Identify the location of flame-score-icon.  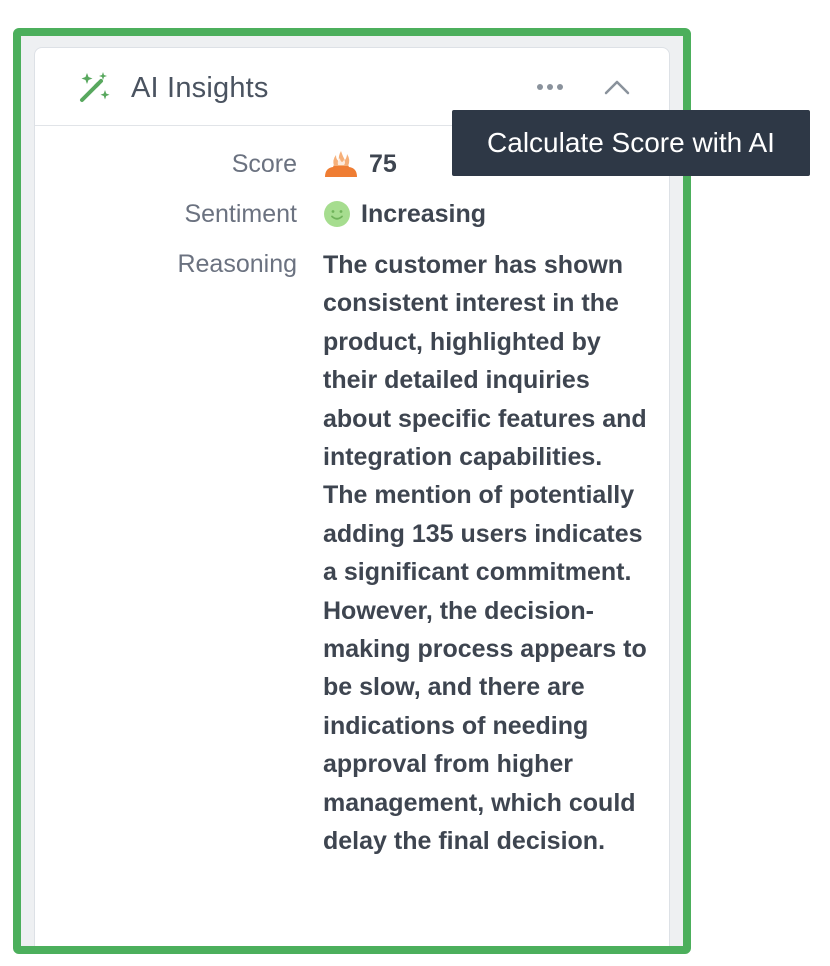
(341, 164).